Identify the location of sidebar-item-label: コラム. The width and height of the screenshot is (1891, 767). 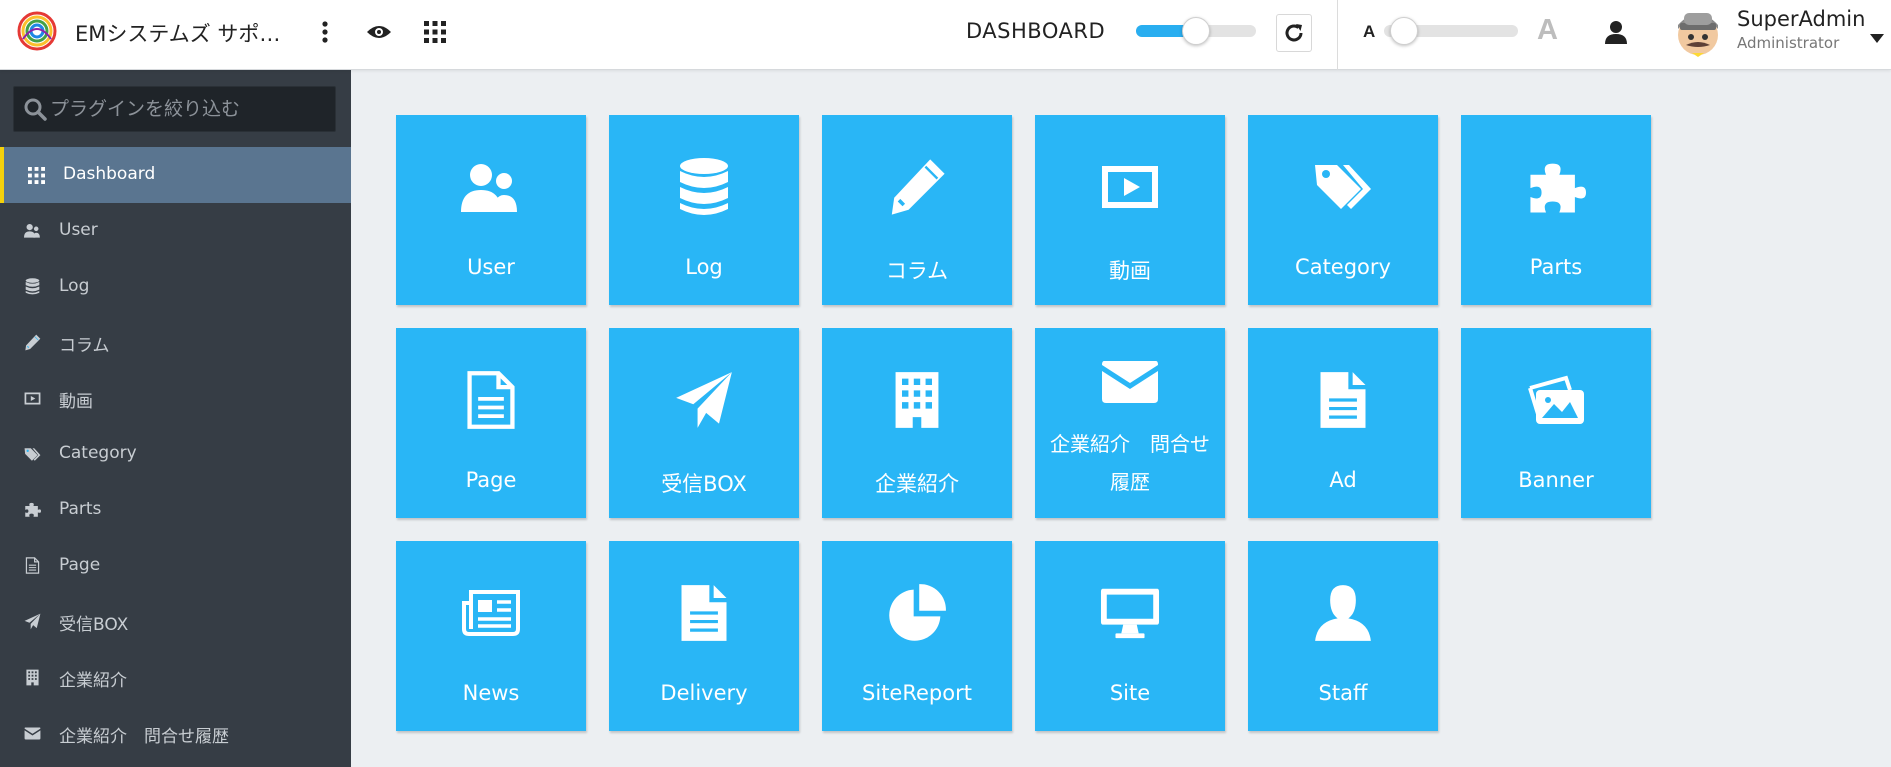
(84, 346).